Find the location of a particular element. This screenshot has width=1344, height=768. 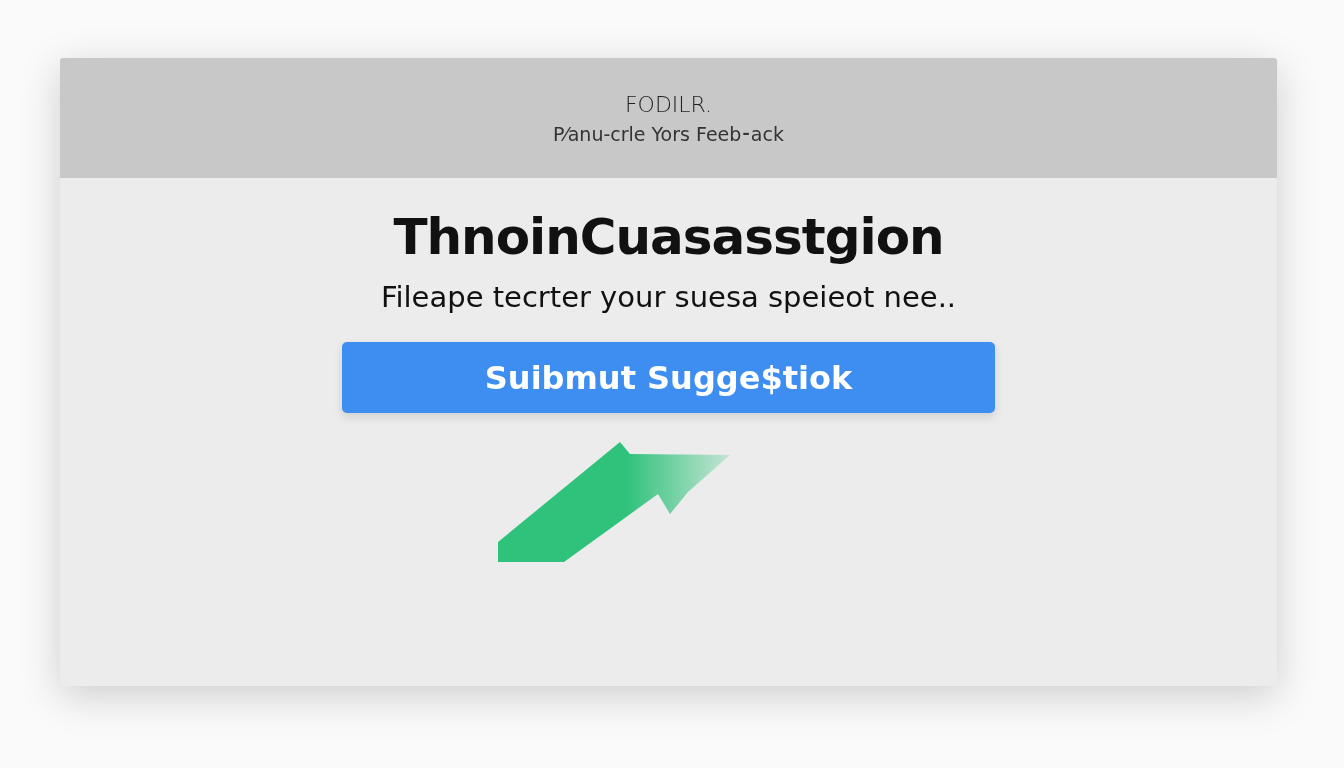

arrow-icon is located at coordinates (613, 503).